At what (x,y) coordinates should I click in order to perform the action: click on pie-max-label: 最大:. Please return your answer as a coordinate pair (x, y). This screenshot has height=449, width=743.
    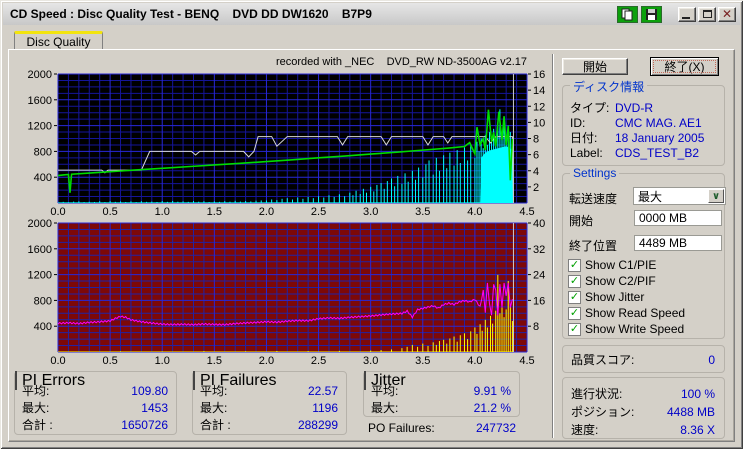
    Looking at the image, I should click on (36, 408).